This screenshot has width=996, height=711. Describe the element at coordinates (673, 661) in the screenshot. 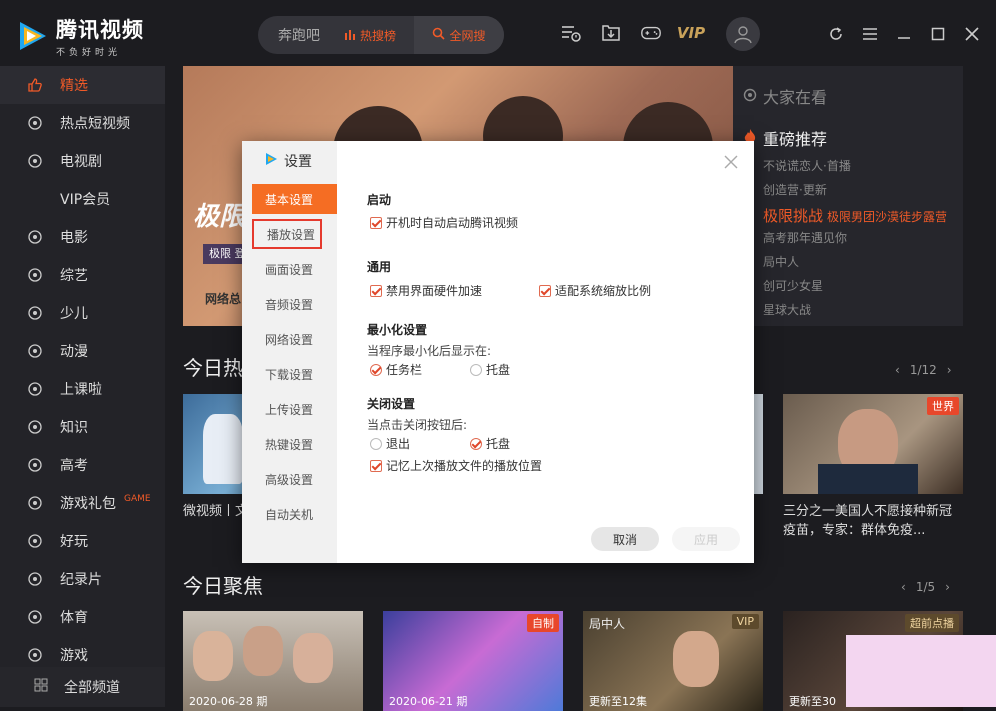

I see `focus-card-3: 局中人 VIP 更新至12集` at that location.